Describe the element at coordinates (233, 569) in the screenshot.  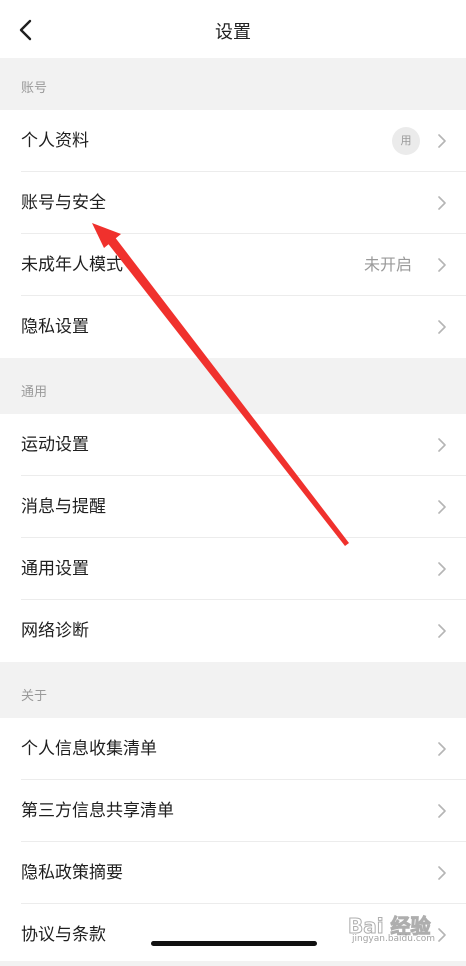
I see `settings-item-general: 通用设置` at that location.